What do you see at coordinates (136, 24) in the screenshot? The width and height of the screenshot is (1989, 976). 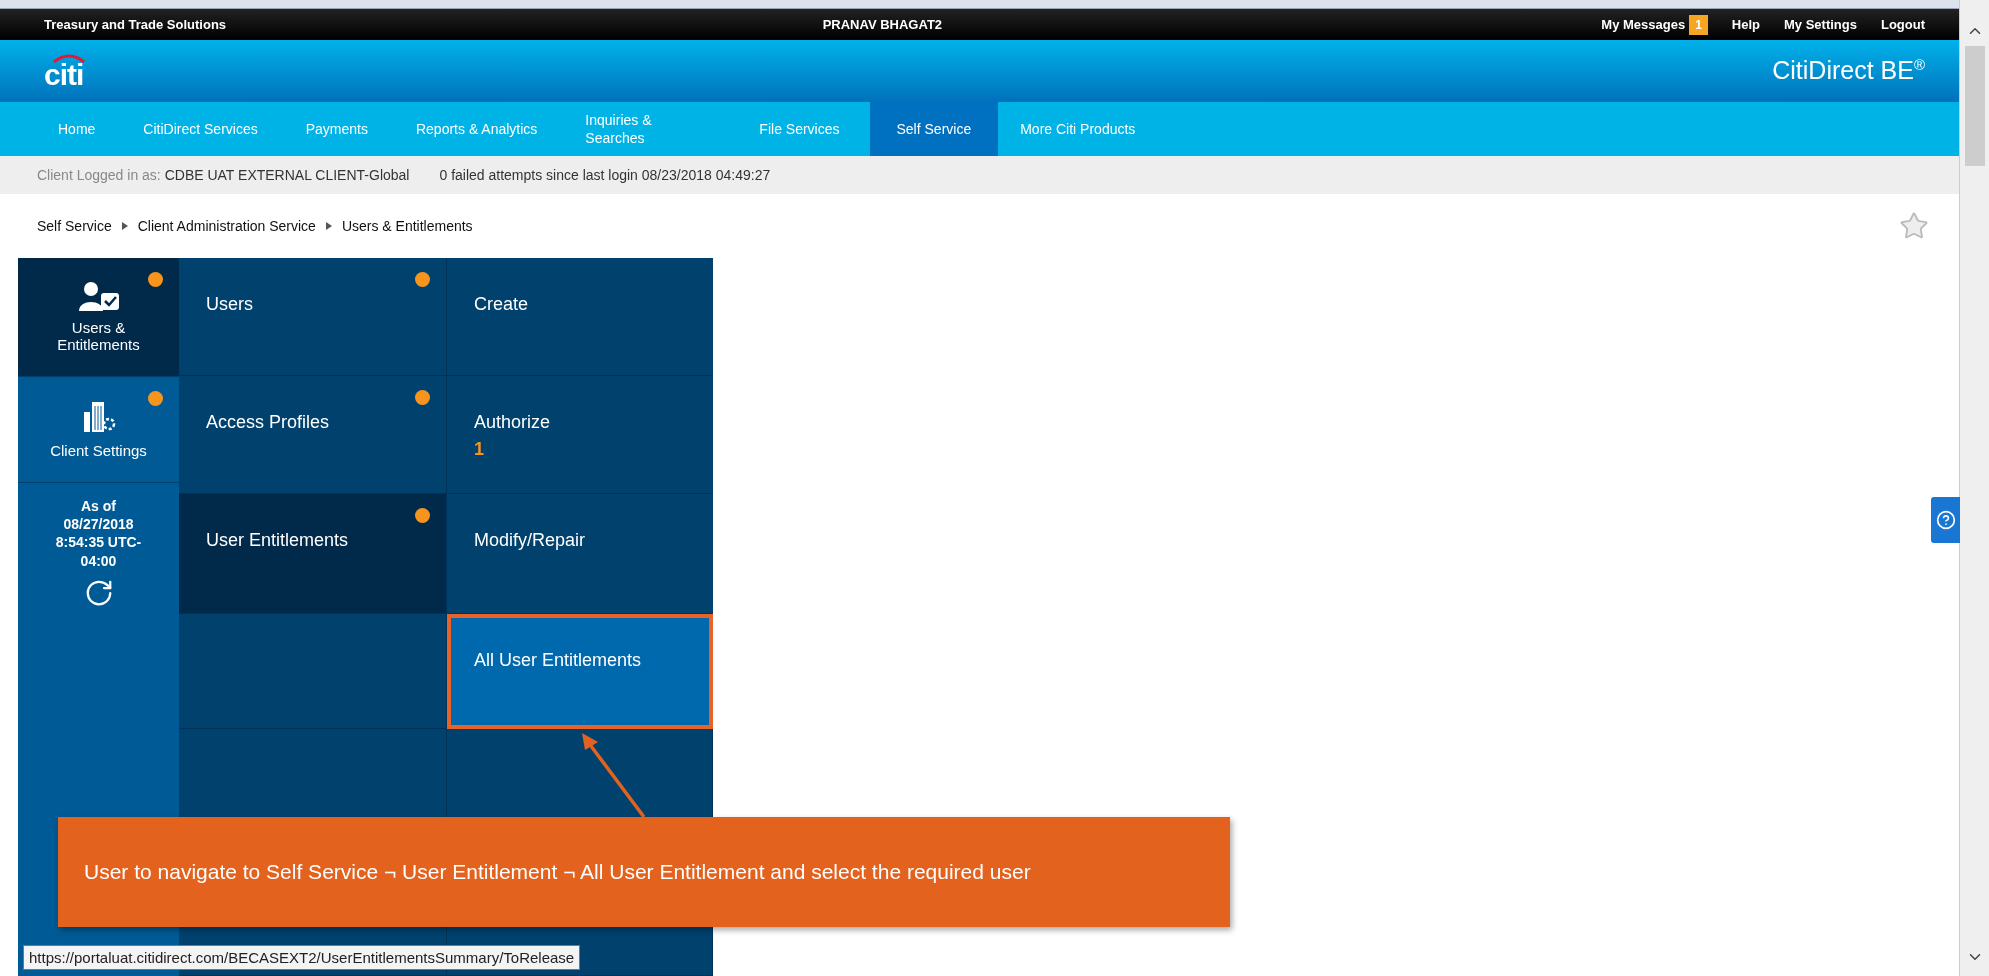 I see `brand-label: Treasury and Trade Solutions` at bounding box center [136, 24].